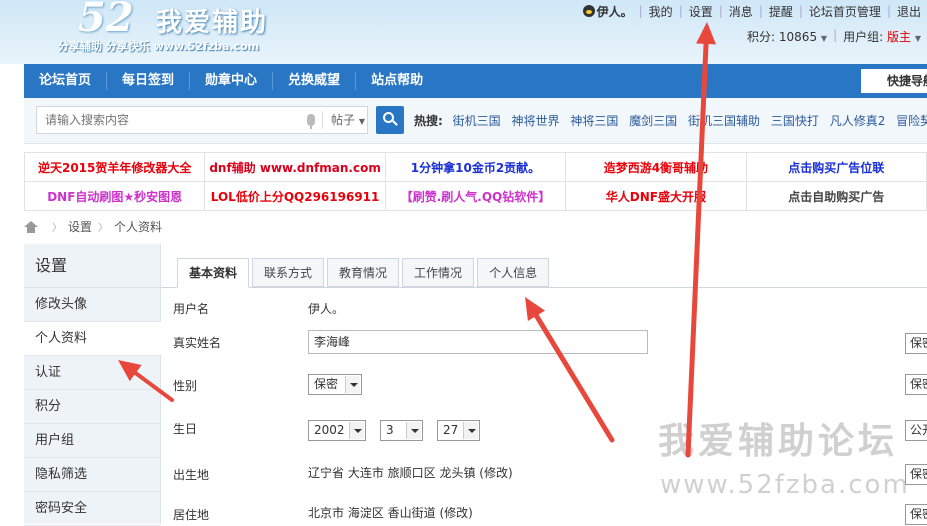  I want to click on logout-link: 退出, so click(909, 11).